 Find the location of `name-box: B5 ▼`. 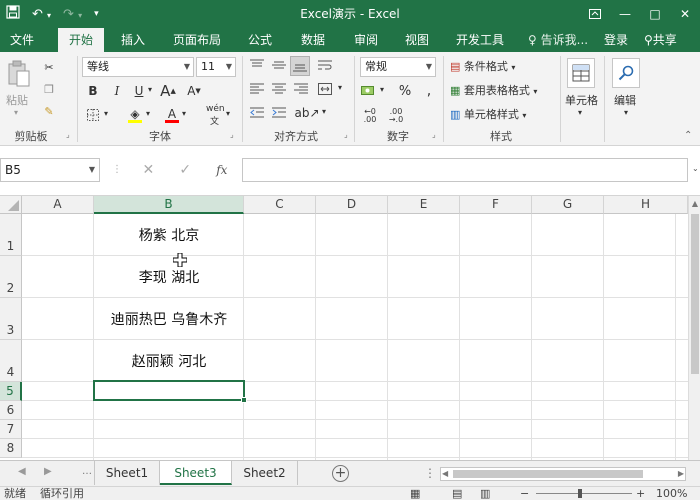

name-box: B5 ▼ is located at coordinates (50, 170).